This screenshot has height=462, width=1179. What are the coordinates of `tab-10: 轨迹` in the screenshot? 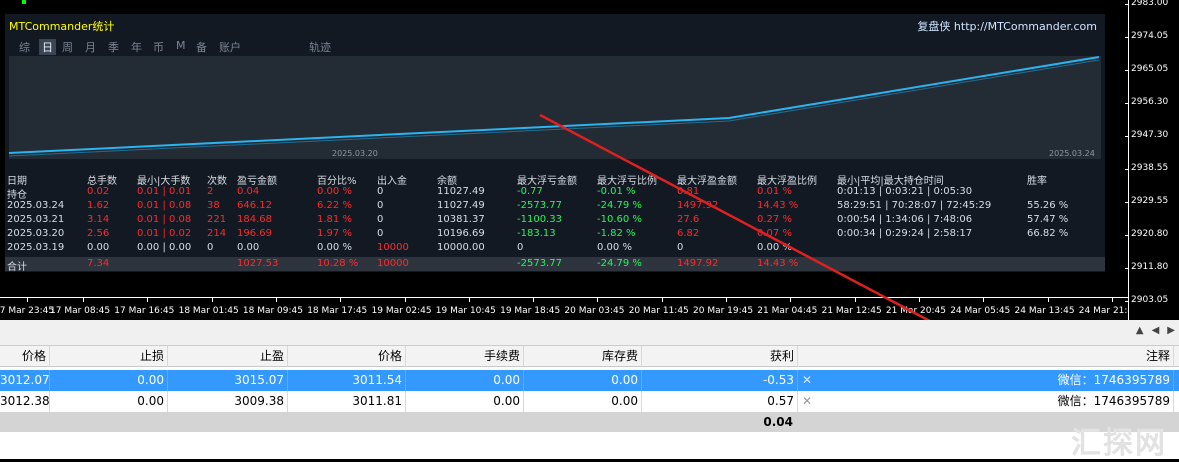 It's located at (320, 47).